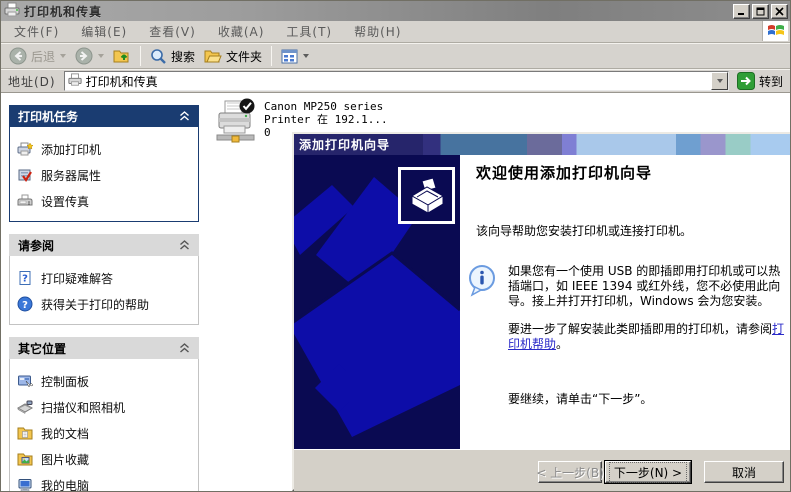  I want to click on chevron-down-icon, so click(719, 81).